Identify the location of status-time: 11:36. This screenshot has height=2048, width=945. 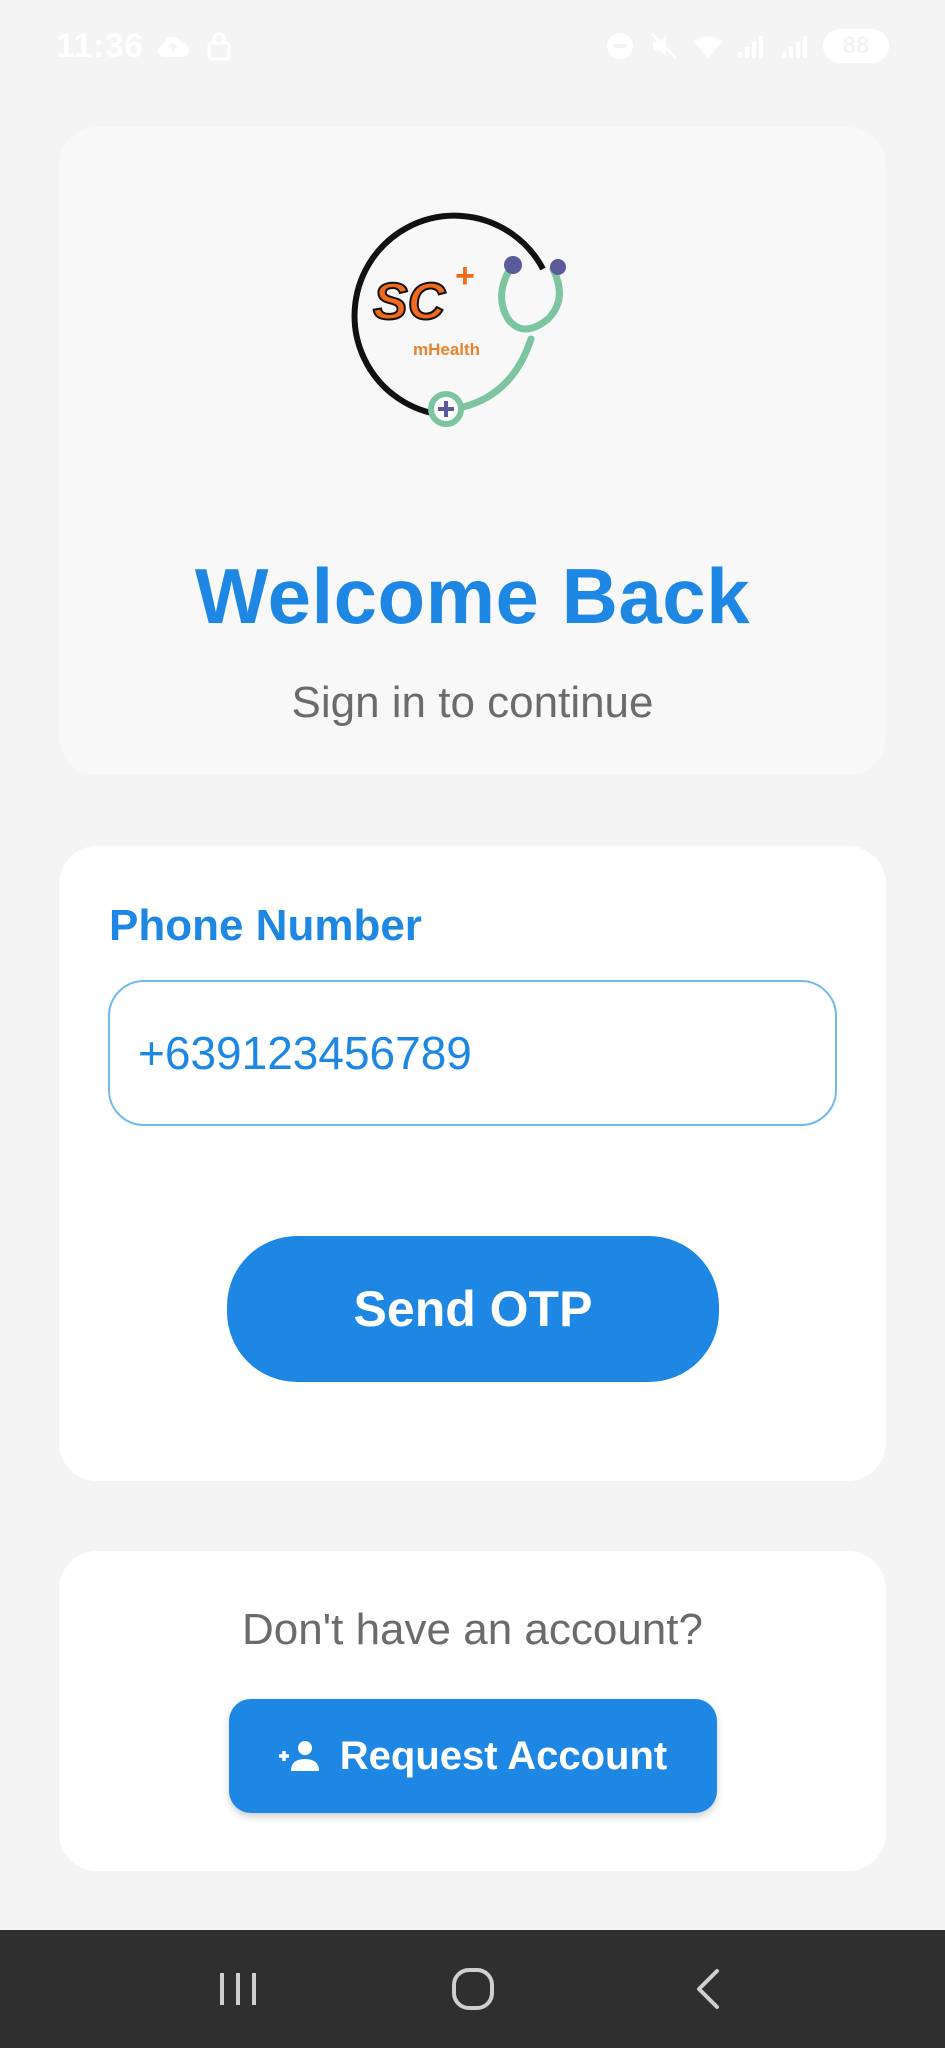
(100, 45).